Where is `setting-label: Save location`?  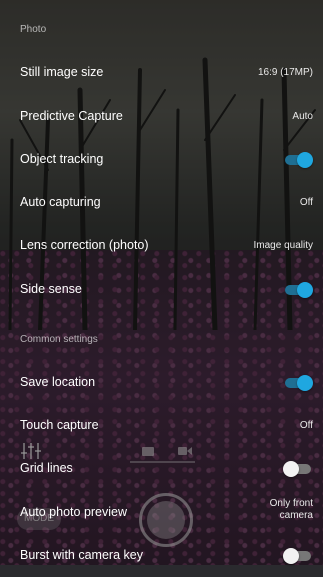 setting-label: Save location is located at coordinates (58, 382).